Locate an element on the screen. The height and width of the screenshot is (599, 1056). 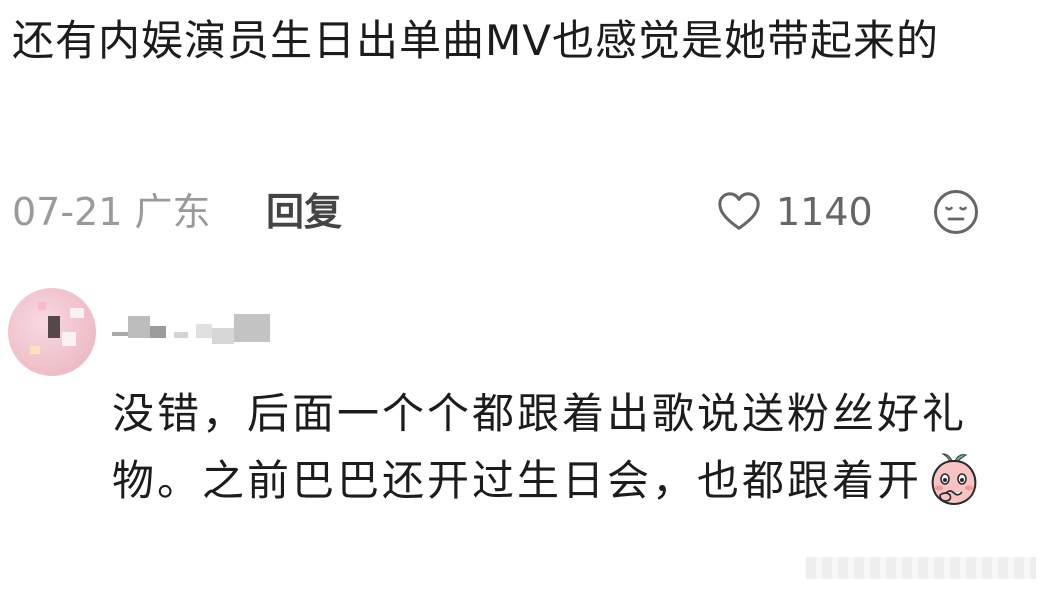
neutral-face-icon is located at coordinates (956, 212).